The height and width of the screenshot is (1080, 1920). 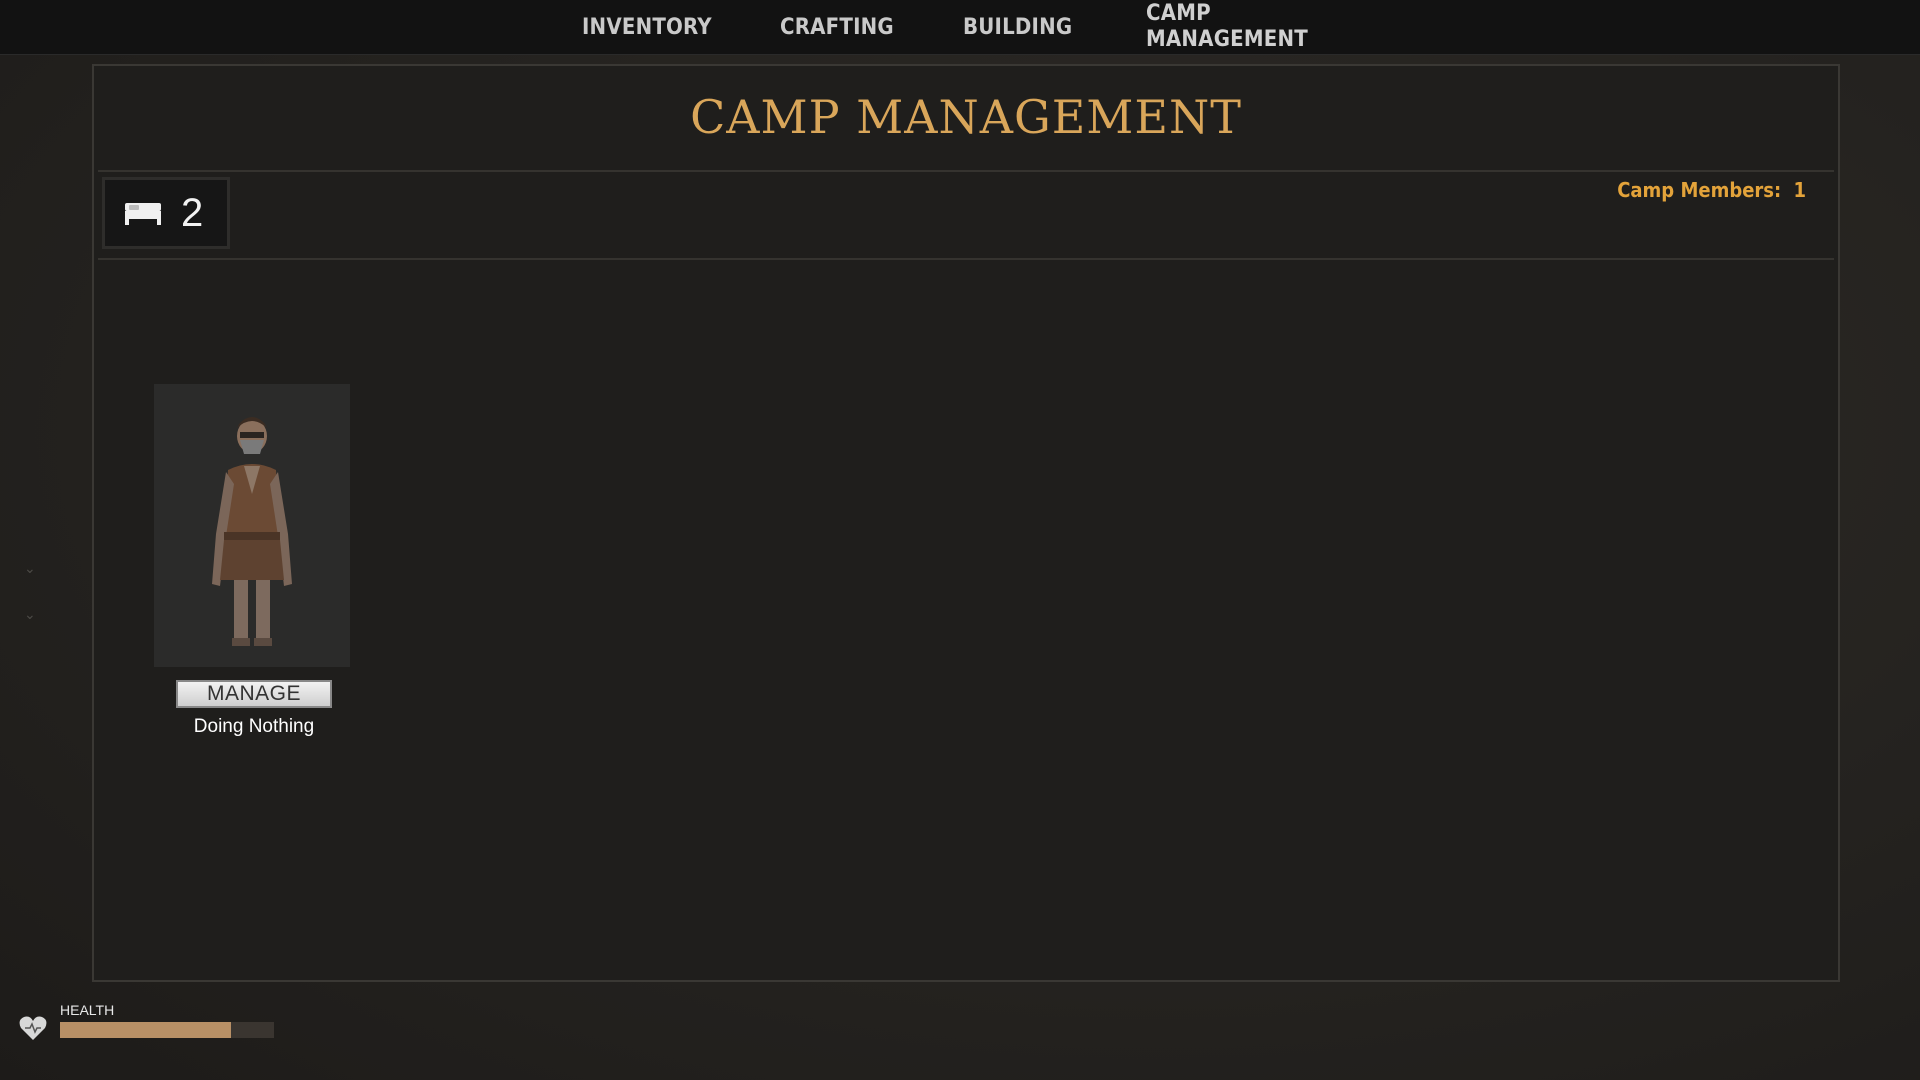 I want to click on side-marker-lower: ⌄, so click(x=30, y=614).